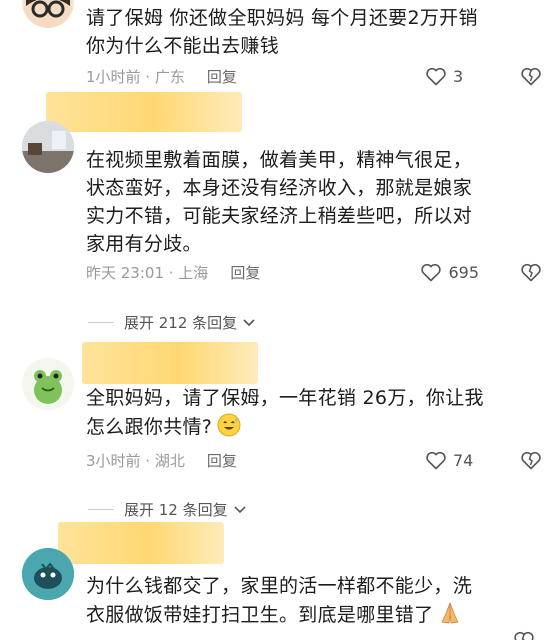 Image resolution: width=557 pixels, height=640 pixels. What do you see at coordinates (147, 272) in the screenshot?
I see `comment-time-location: 昨天 23:01 · 上海` at bounding box center [147, 272].